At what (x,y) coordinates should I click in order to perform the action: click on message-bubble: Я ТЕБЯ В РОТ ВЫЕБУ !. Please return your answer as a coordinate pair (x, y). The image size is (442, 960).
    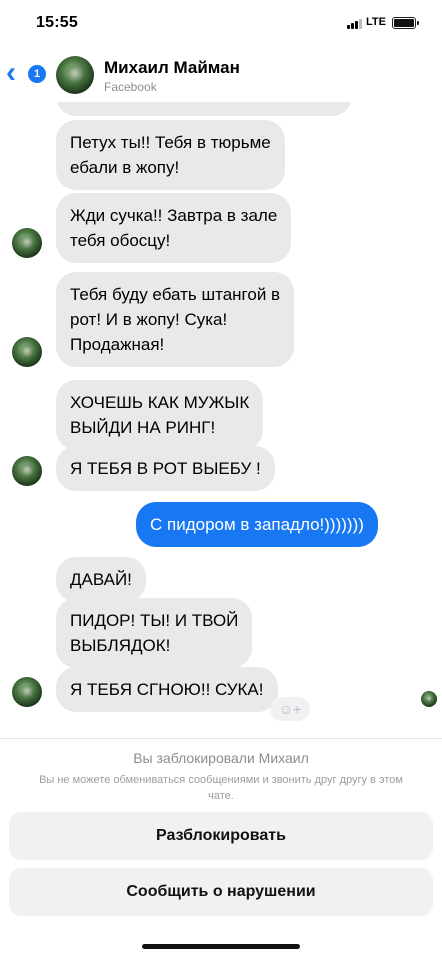
    Looking at the image, I should click on (165, 468).